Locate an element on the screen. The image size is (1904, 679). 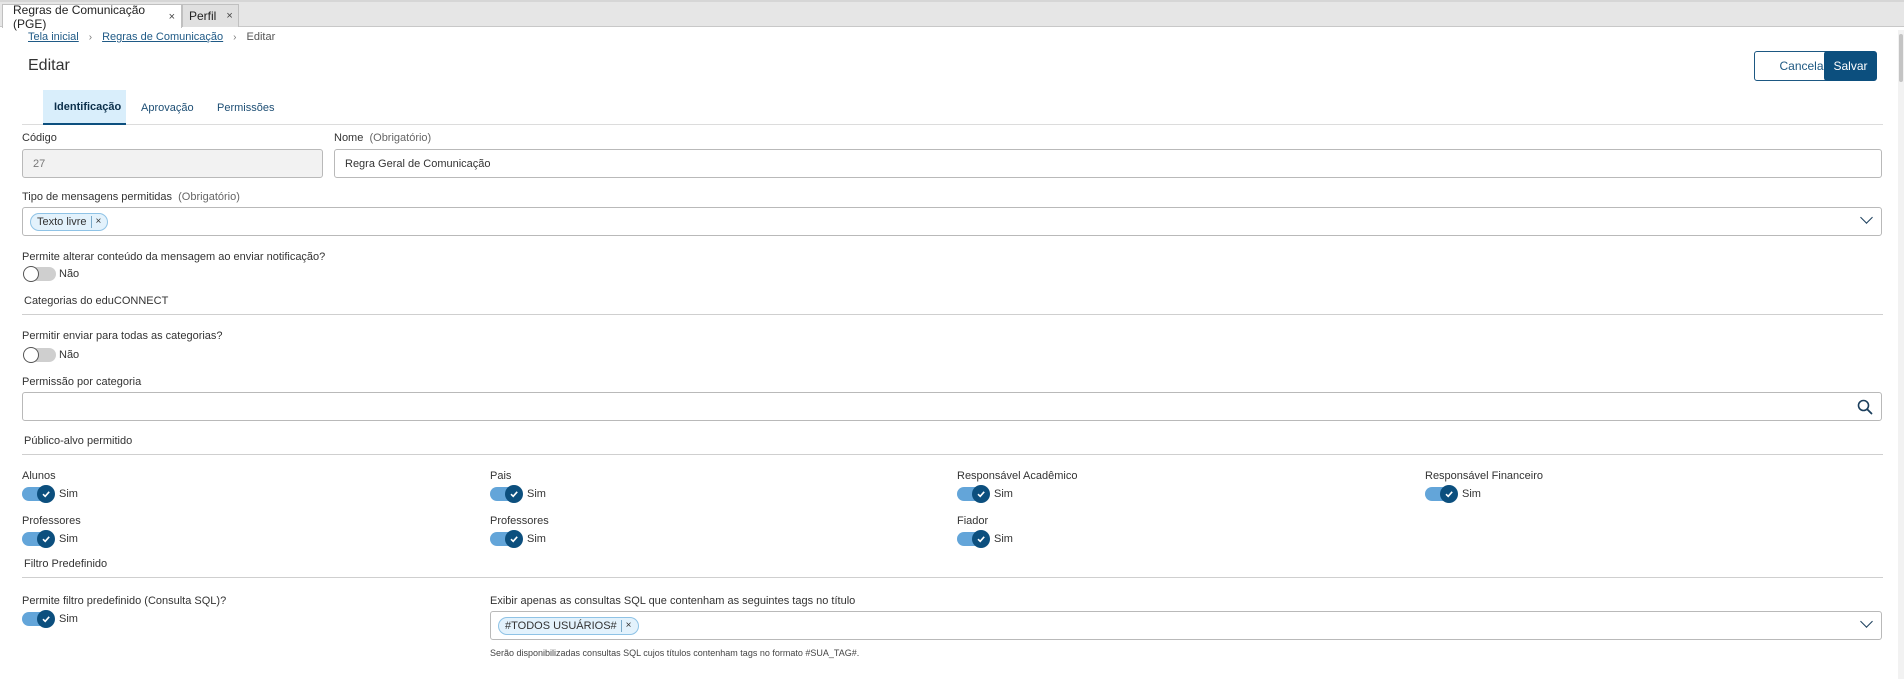
window-tab-label: Perfil is located at coordinates (203, 16).